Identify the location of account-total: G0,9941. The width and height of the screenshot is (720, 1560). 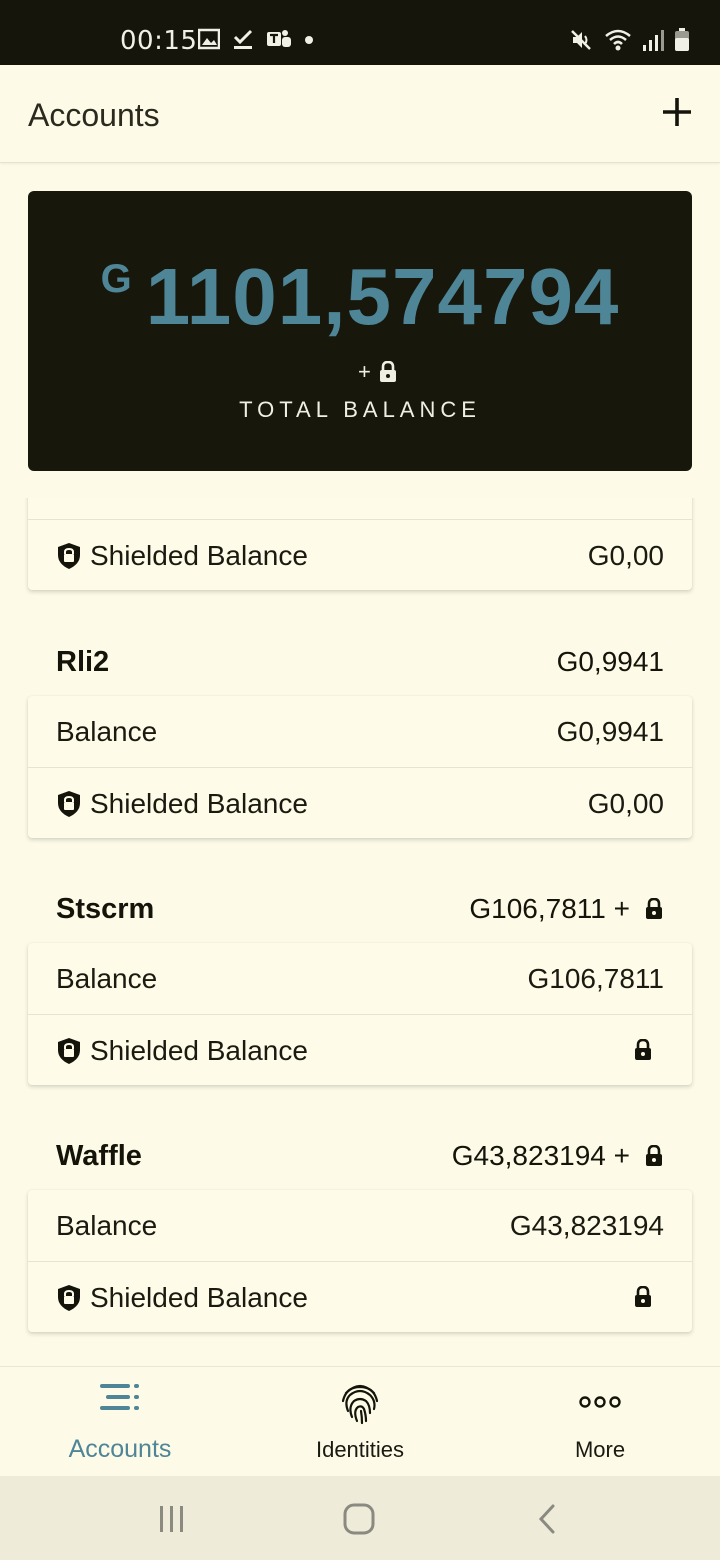
(610, 662).